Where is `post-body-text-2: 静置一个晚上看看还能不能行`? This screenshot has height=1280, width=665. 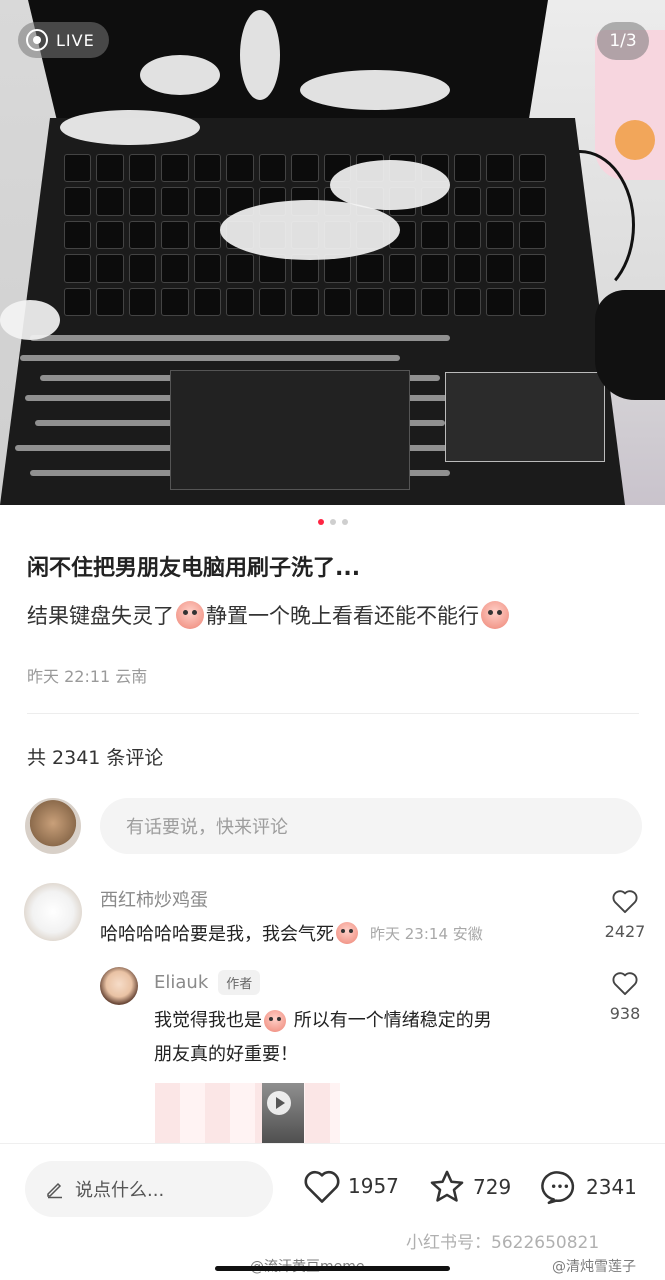 post-body-text-2: 静置一个晚上看看还能不能行 is located at coordinates (342, 616).